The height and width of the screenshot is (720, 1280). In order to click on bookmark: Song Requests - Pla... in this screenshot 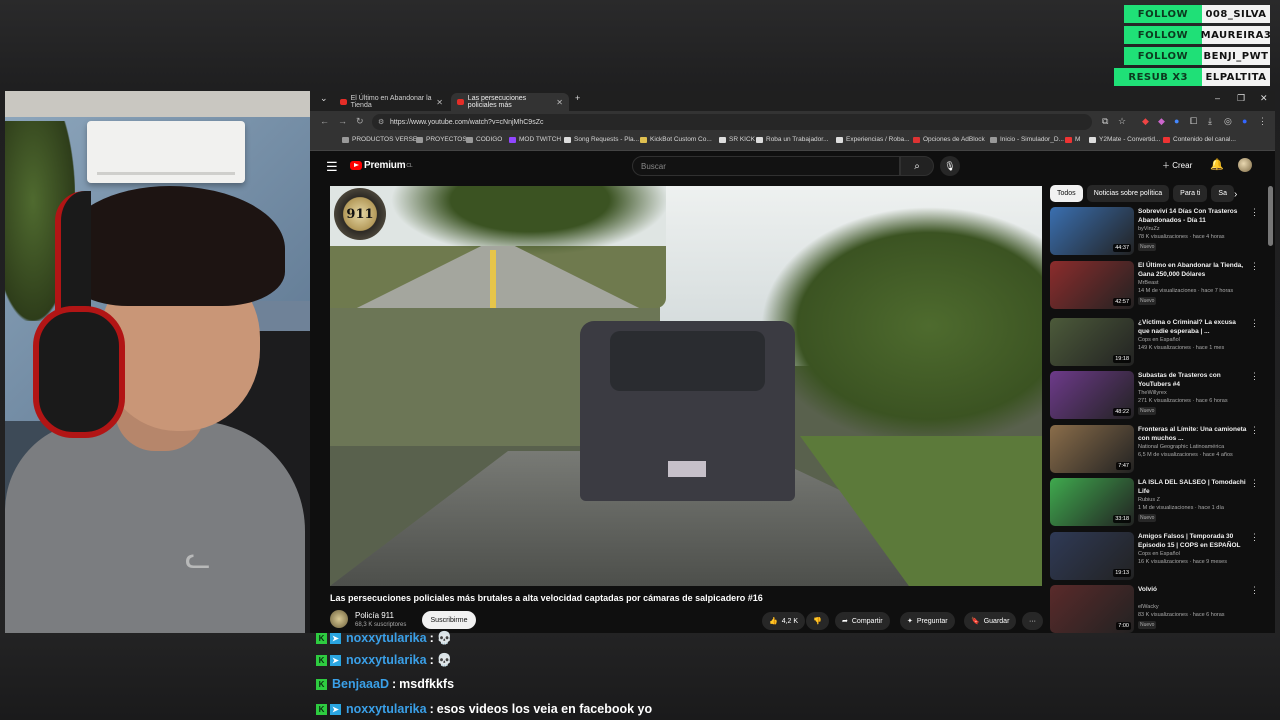, I will do `click(601, 139)`.